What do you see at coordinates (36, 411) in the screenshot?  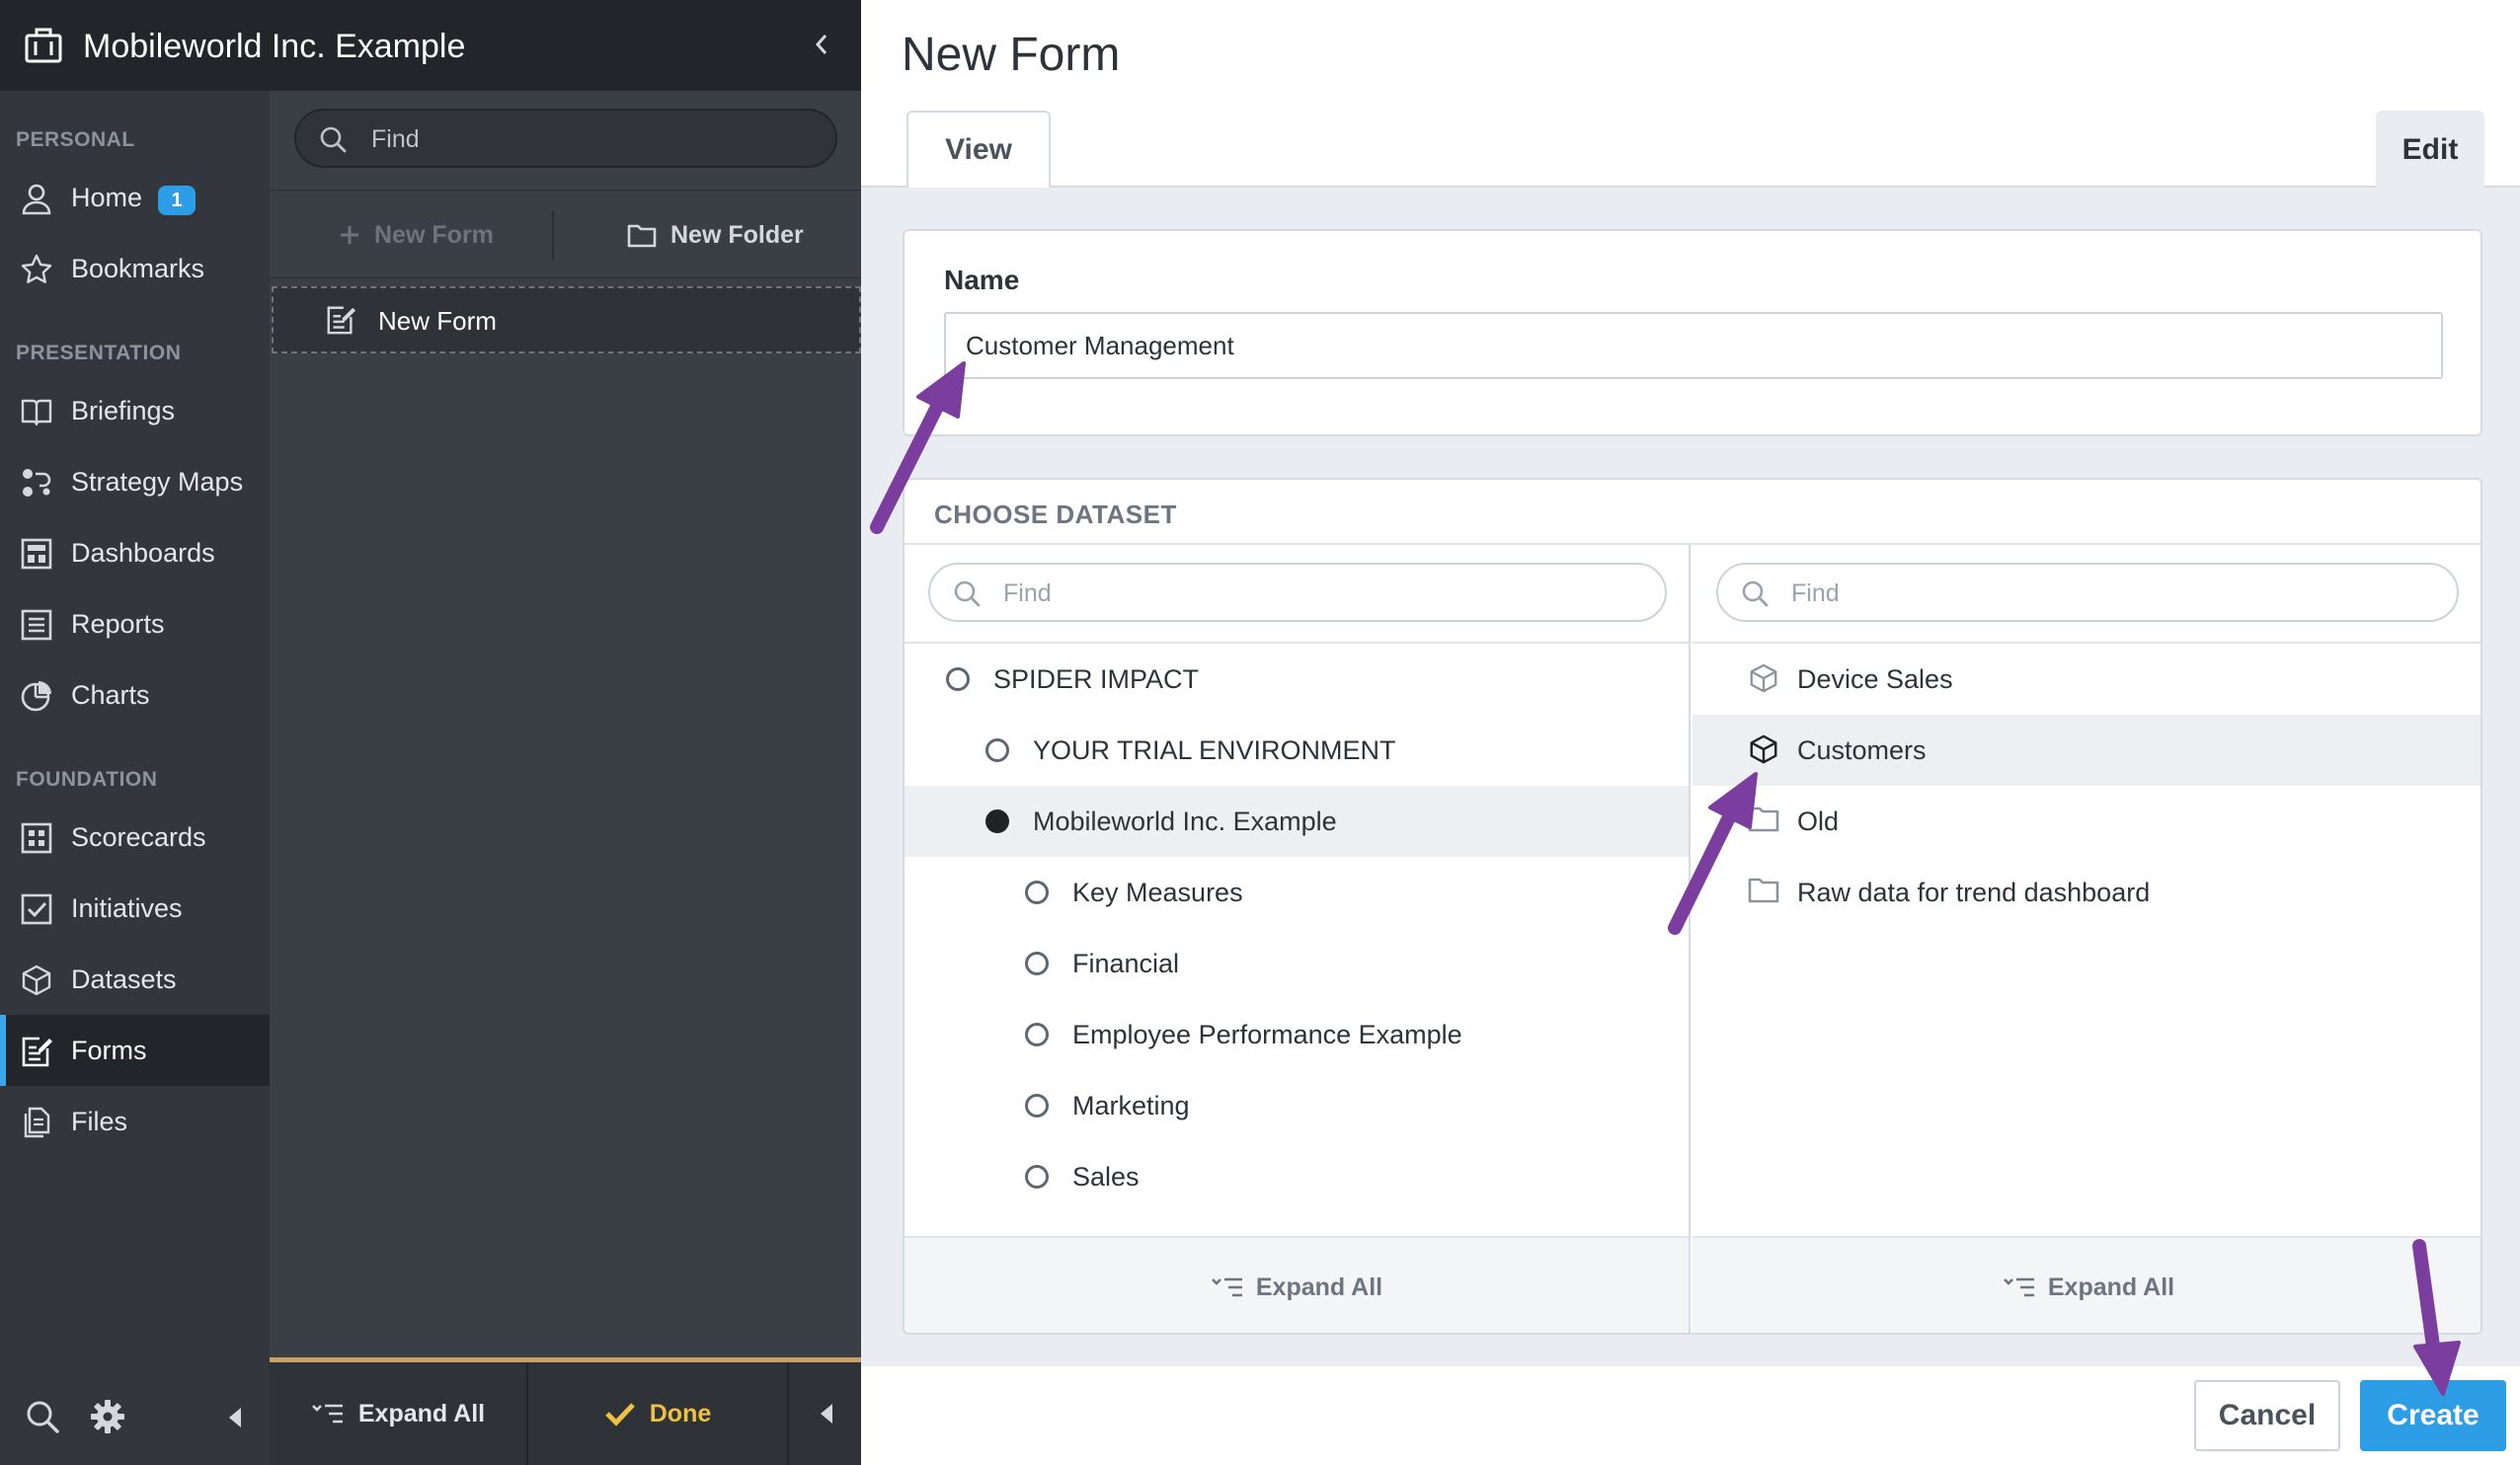 I see `book-icon` at bounding box center [36, 411].